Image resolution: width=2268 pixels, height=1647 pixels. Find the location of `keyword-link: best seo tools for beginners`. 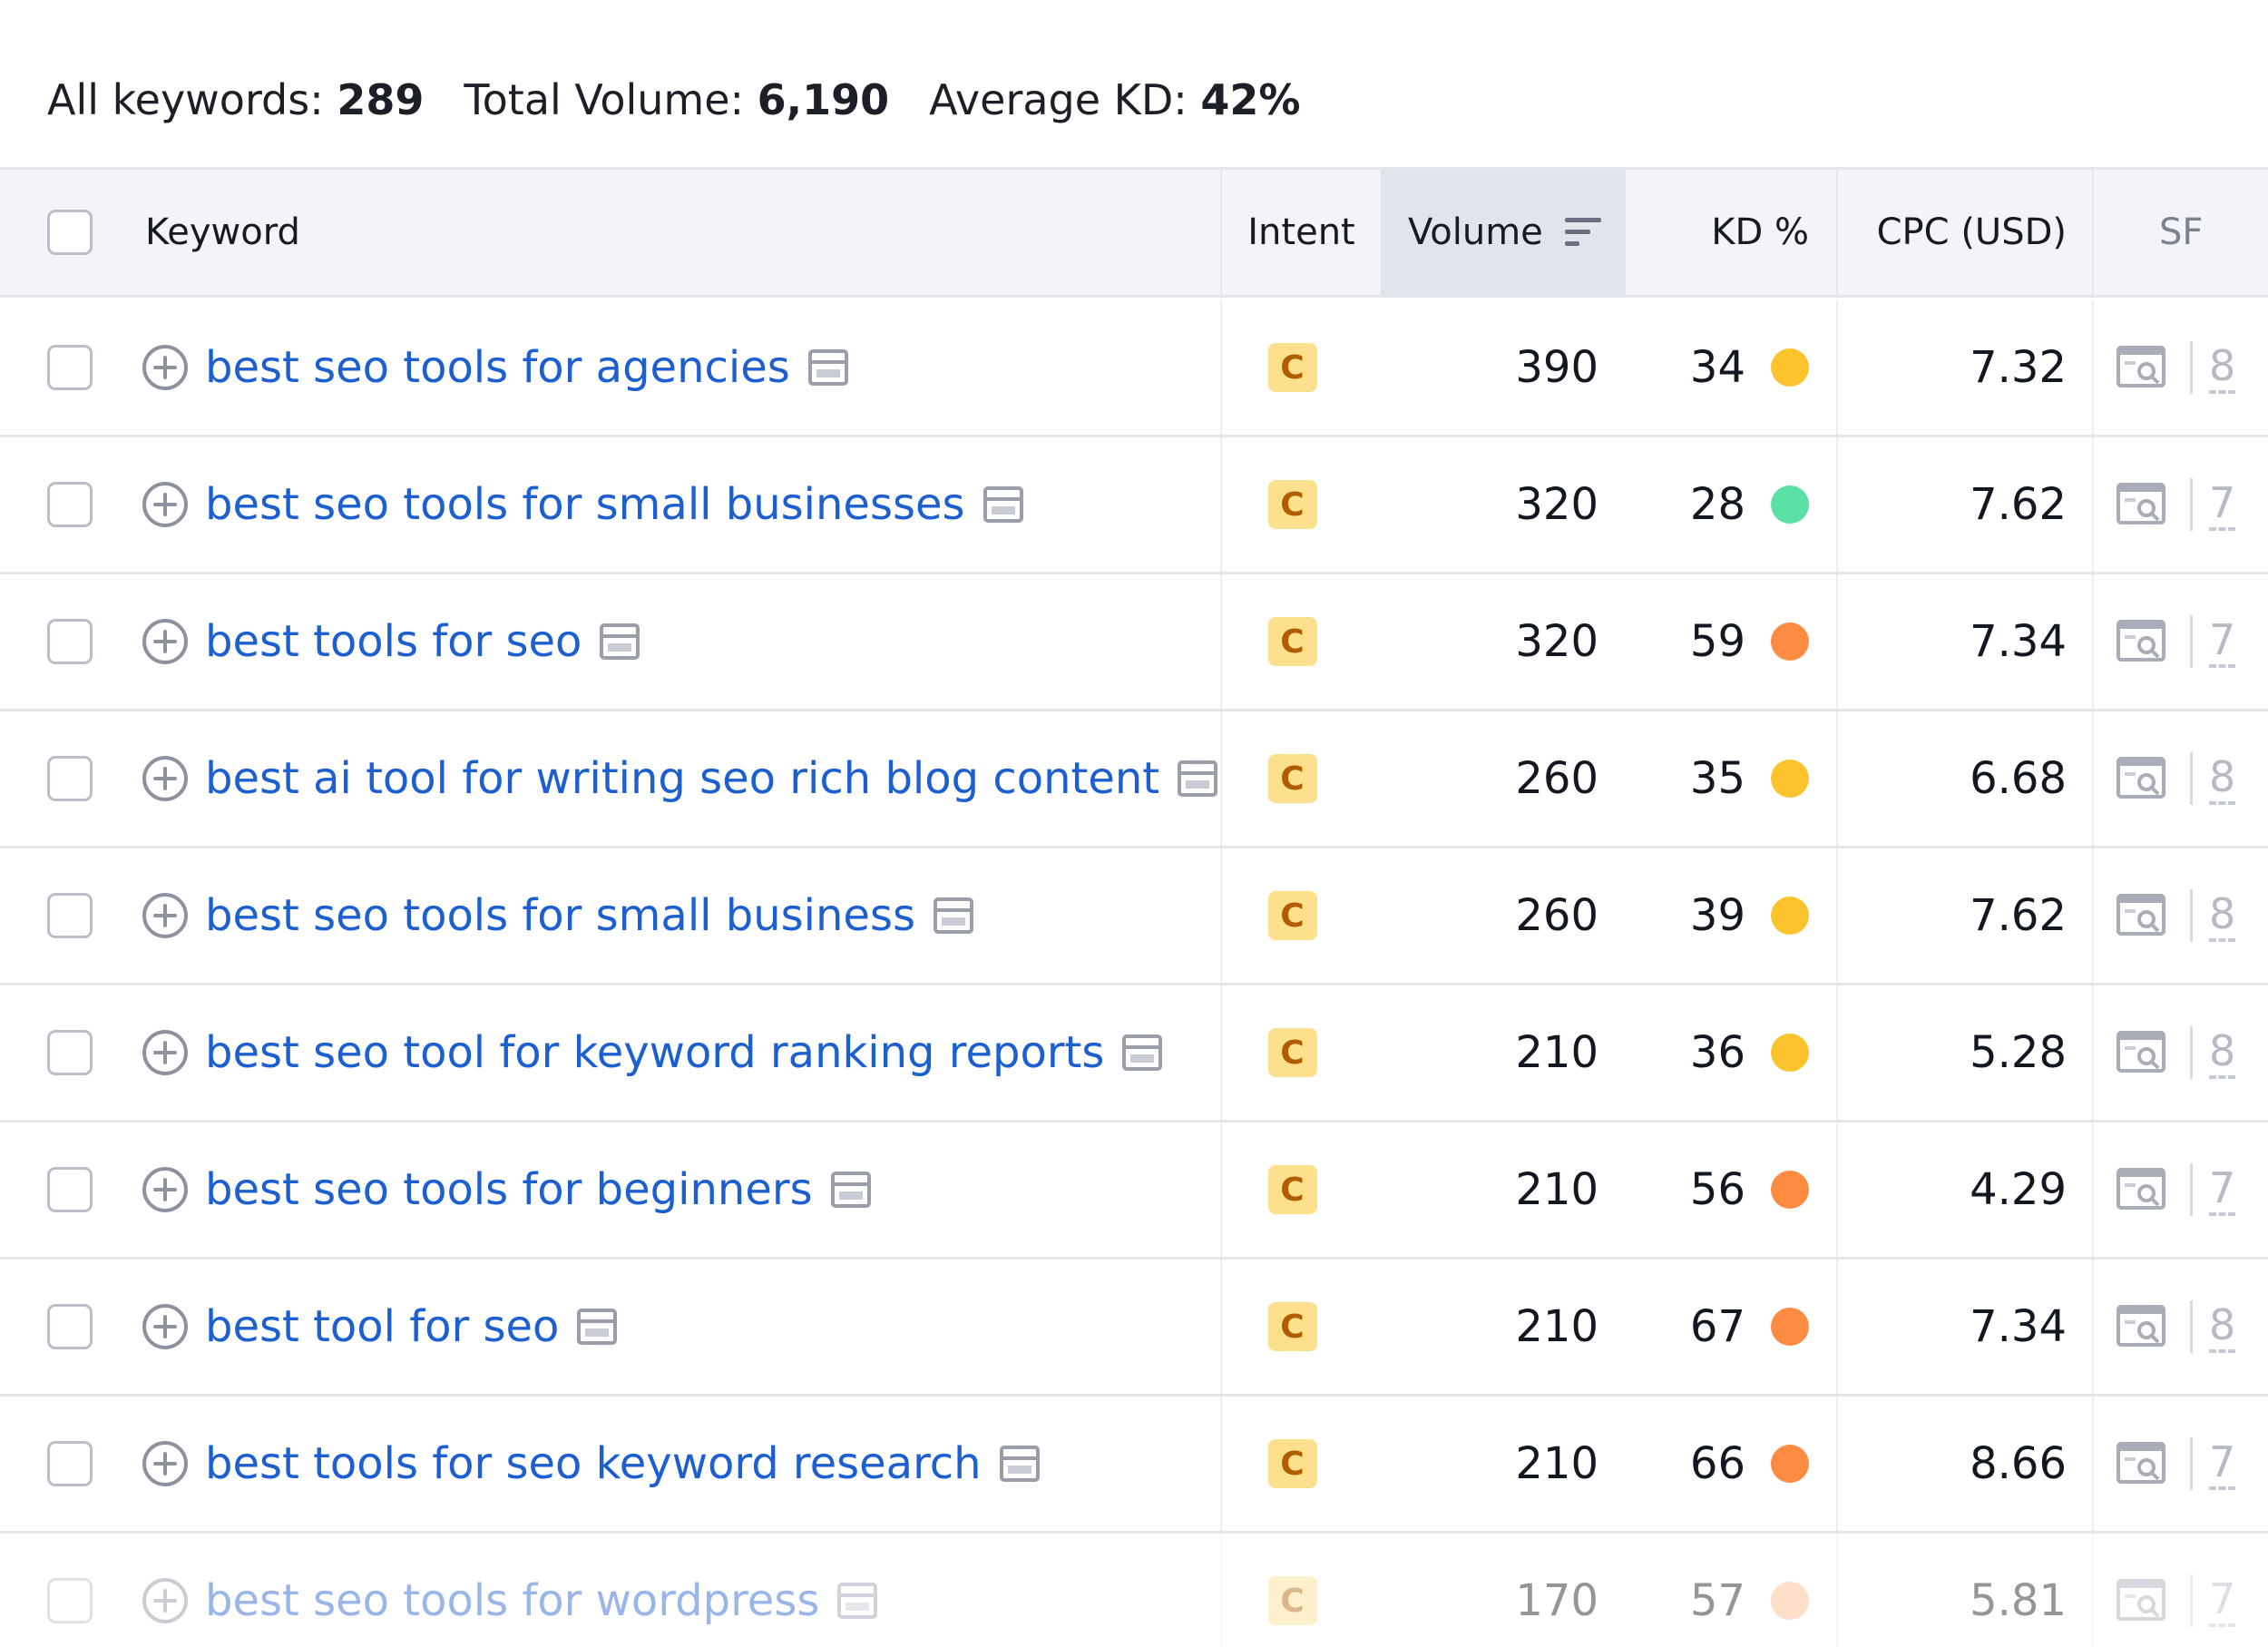

keyword-link: best seo tools for beginners is located at coordinates (509, 1189).